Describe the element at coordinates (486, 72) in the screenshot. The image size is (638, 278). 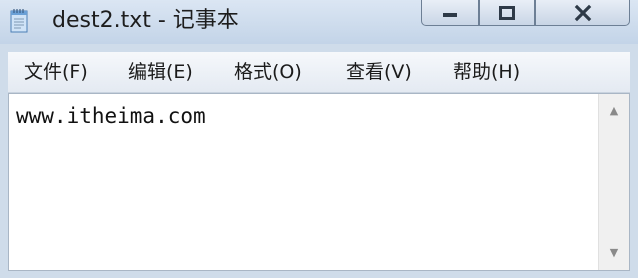
I see `menu-help: 帮助(H)` at that location.